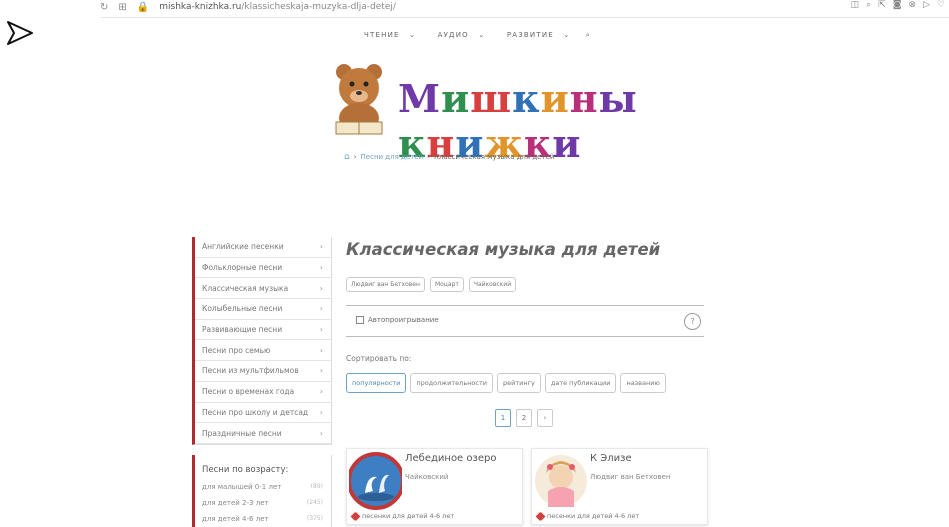  I want to click on page-button: 1, so click(503, 418).